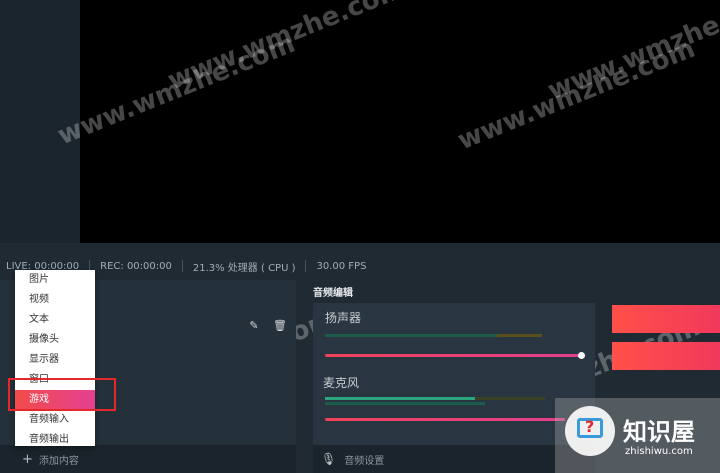  I want to click on speaker-meter, so click(411, 335).